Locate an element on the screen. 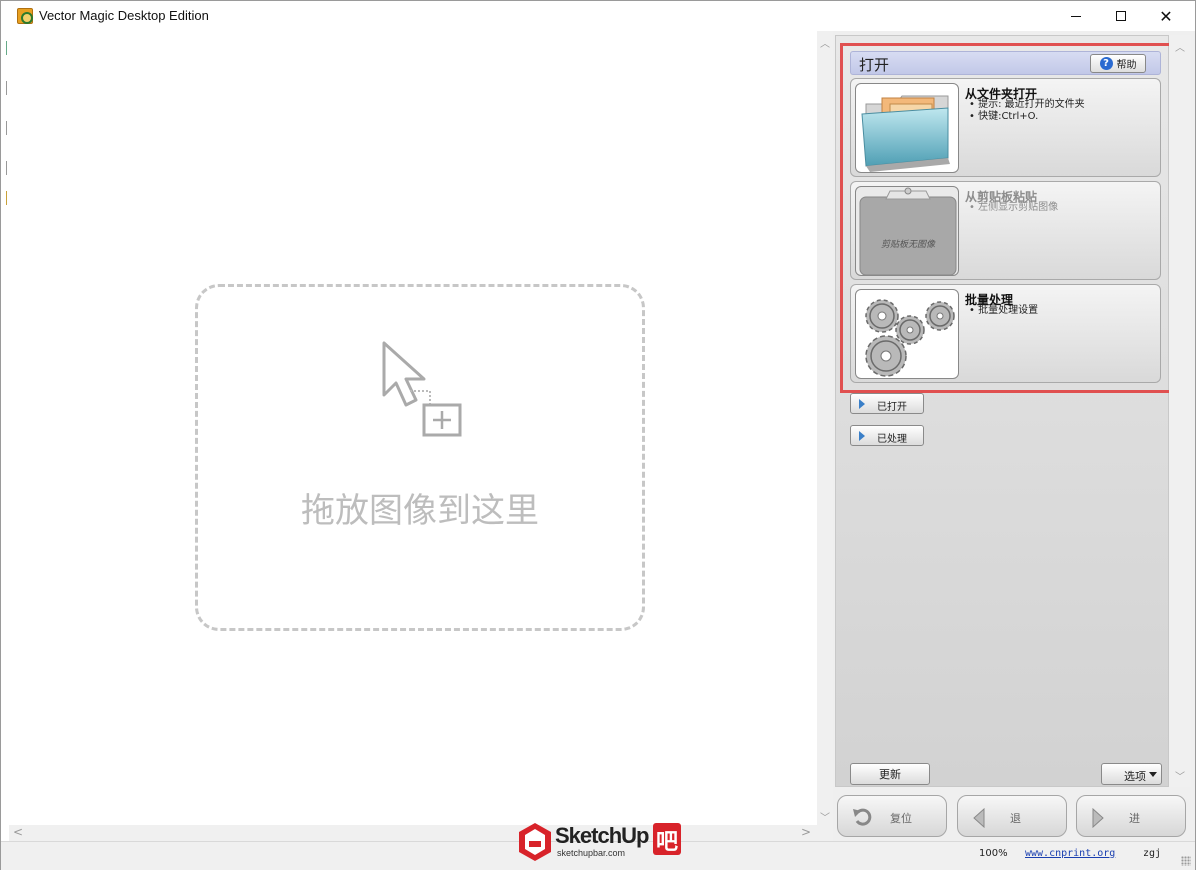  close-icon: ✕ is located at coordinates (1166, 16).